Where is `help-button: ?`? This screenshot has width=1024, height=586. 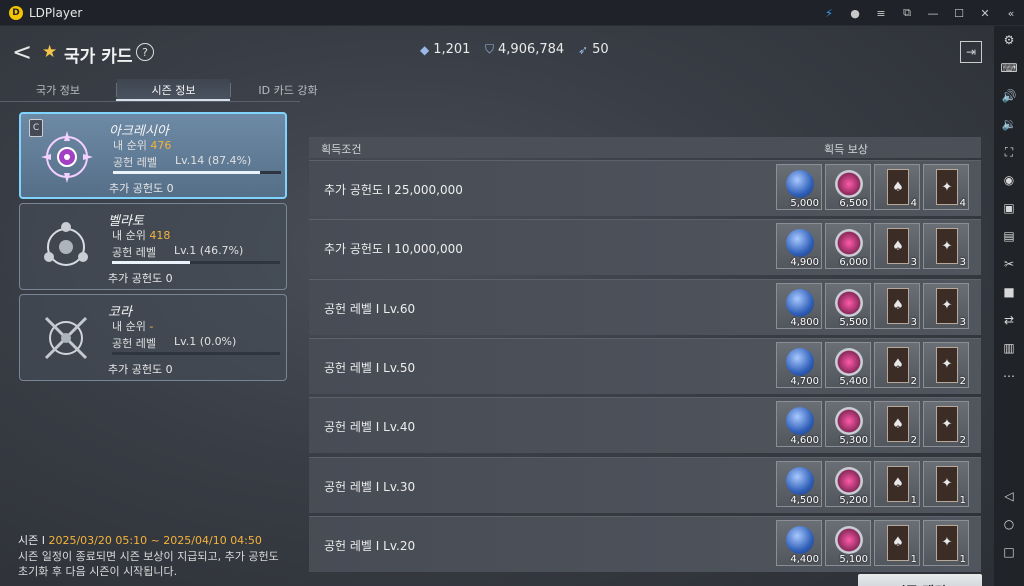 help-button: ? is located at coordinates (145, 52).